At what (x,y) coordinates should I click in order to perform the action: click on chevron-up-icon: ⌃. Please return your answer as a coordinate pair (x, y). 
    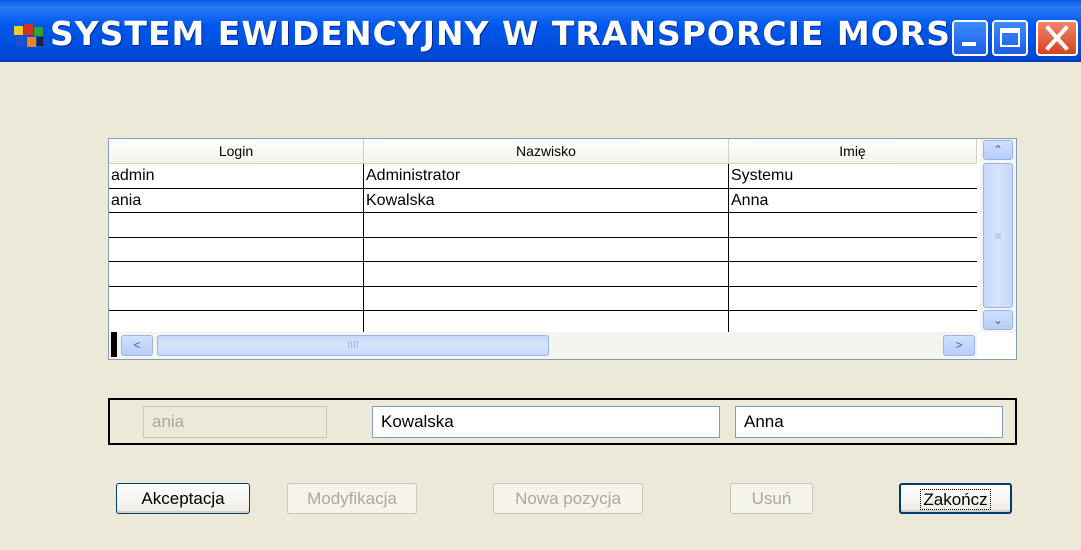
    Looking at the image, I should click on (998, 150).